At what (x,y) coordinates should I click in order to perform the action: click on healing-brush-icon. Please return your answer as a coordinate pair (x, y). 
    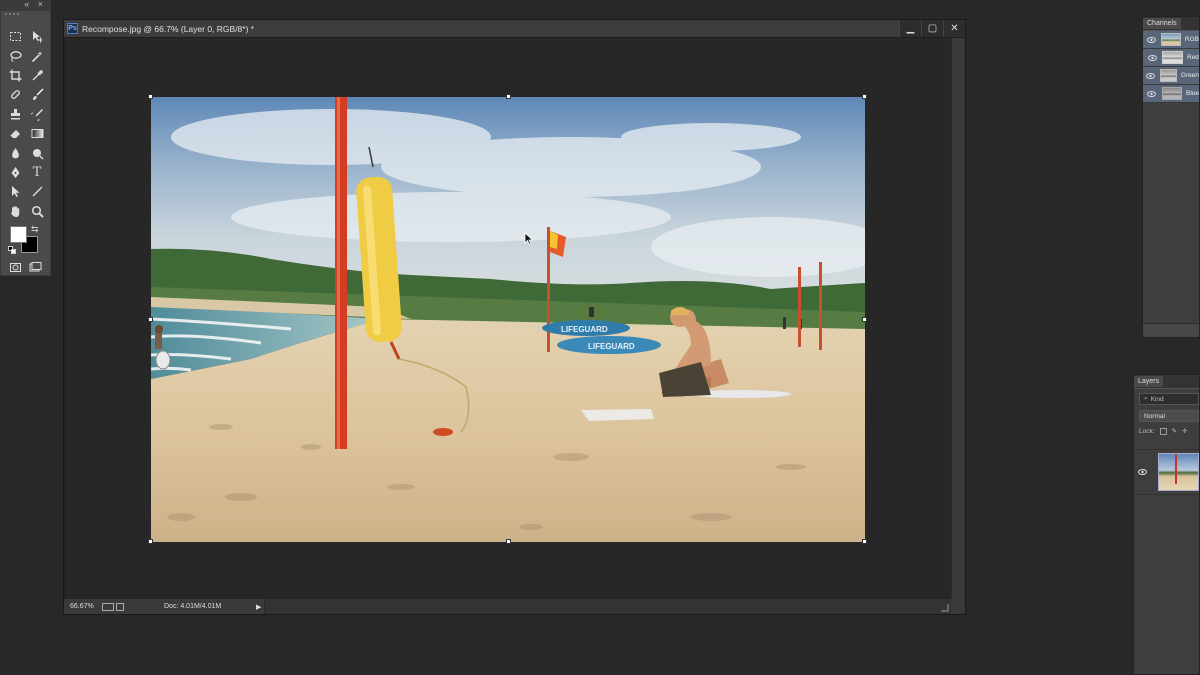
    Looking at the image, I should click on (15, 94).